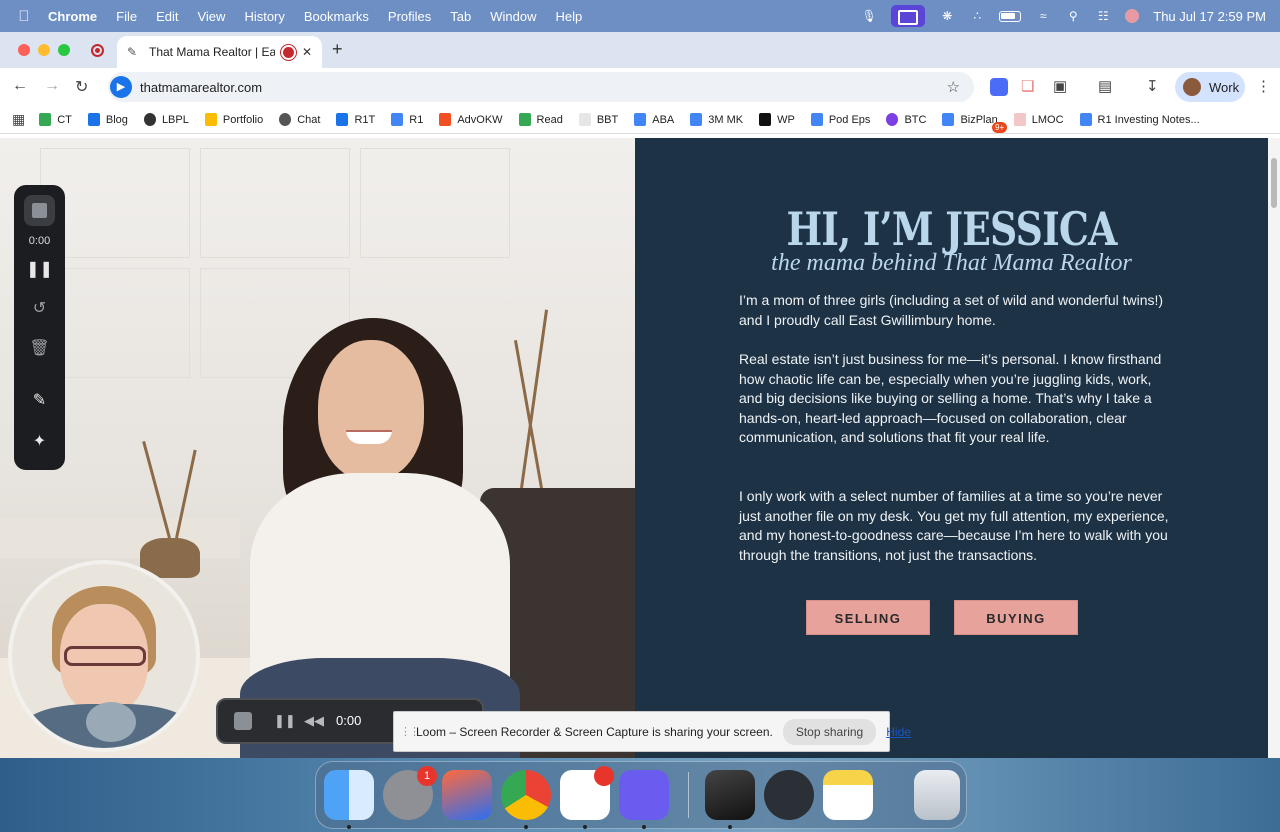  Describe the element at coordinates (121, 87) in the screenshot. I see `site-info-icon: ▶` at that location.